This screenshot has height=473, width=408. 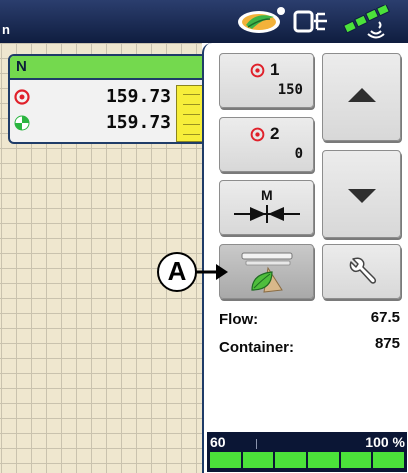 I want to click on manual-override-icon, so click(x=267, y=214).